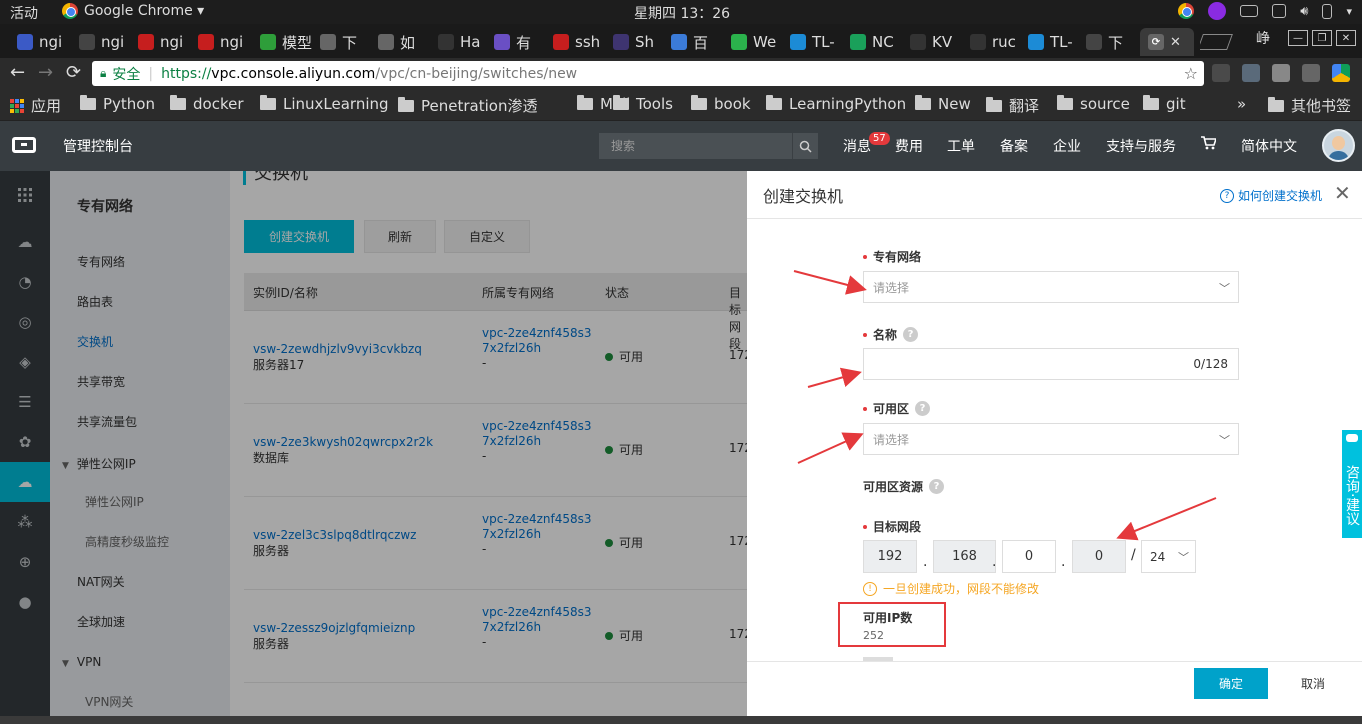  What do you see at coordinates (1338, 145) in the screenshot?
I see `user-avatar` at bounding box center [1338, 145].